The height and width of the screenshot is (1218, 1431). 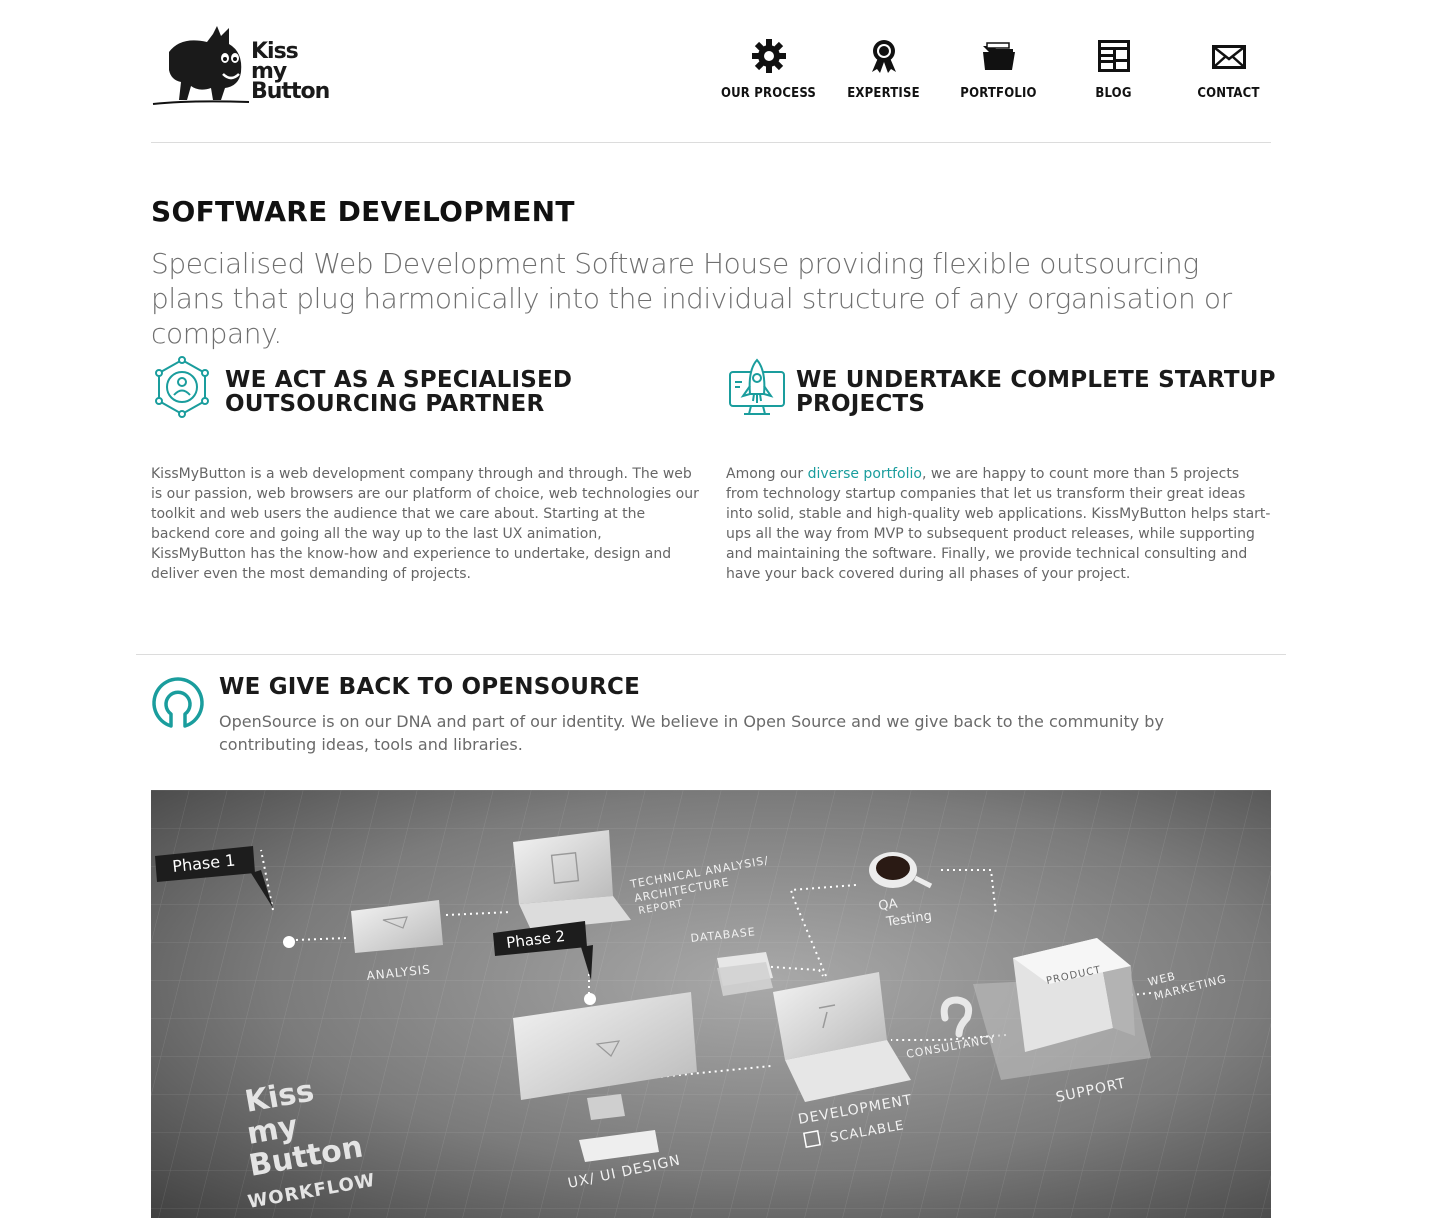 I want to click on page-title: SOFTWARE DEVELOPMENT, so click(x=363, y=211).